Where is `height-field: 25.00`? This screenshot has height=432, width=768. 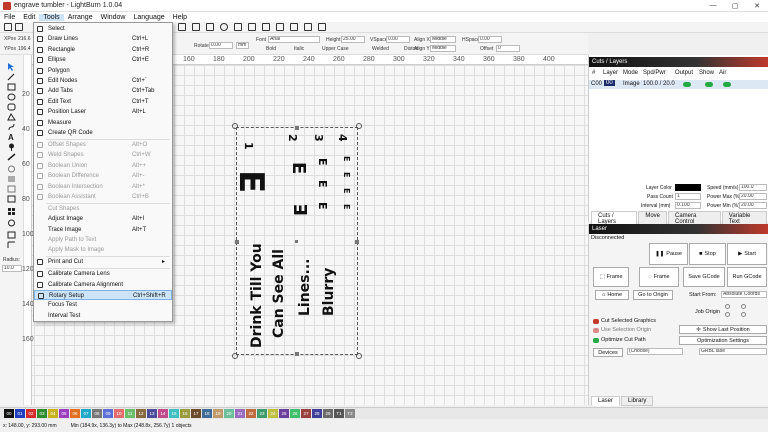 height-field: 25.00 is located at coordinates (353, 39).